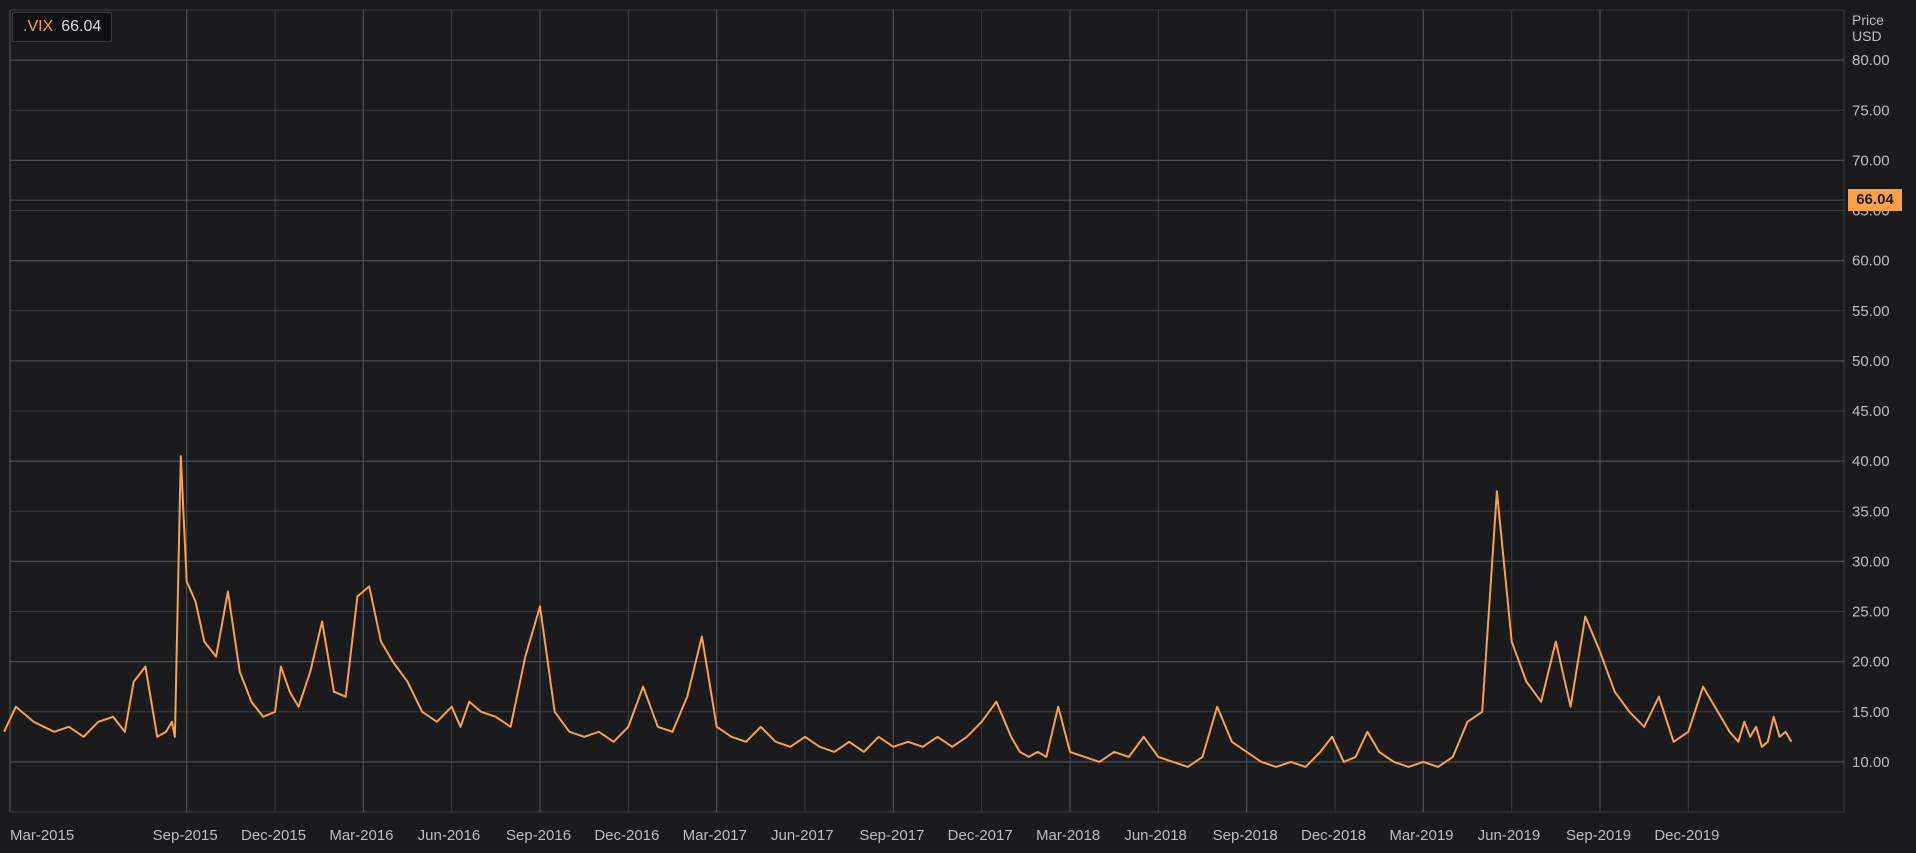  What do you see at coordinates (1867, 36) in the screenshot?
I see `y-axis-title-line2: USD` at bounding box center [1867, 36].